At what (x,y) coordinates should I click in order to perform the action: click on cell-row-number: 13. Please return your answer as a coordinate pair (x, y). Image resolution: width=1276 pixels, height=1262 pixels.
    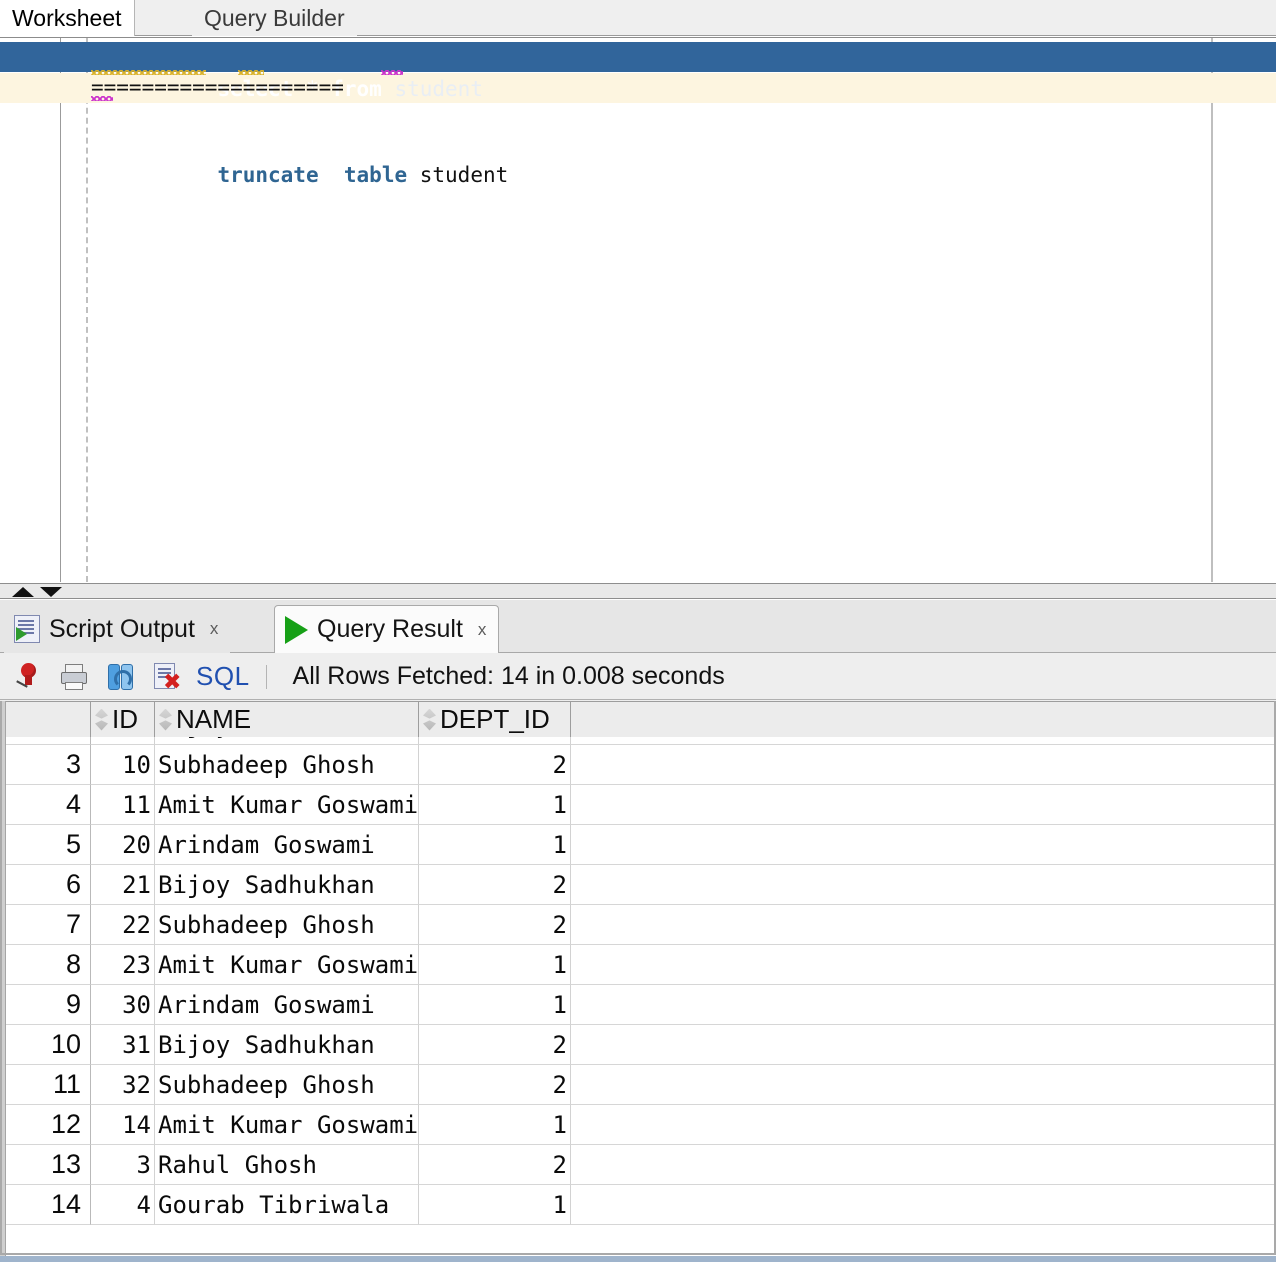
    Looking at the image, I should click on (48, 1165).